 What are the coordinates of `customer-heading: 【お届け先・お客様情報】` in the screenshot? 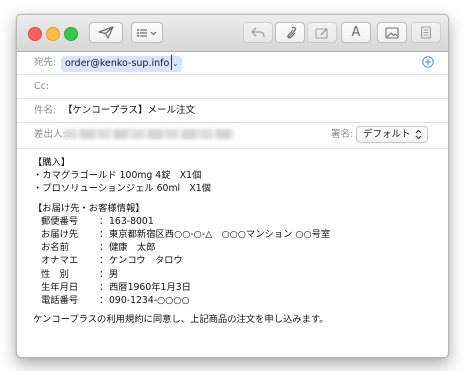 It's located at (89, 208).